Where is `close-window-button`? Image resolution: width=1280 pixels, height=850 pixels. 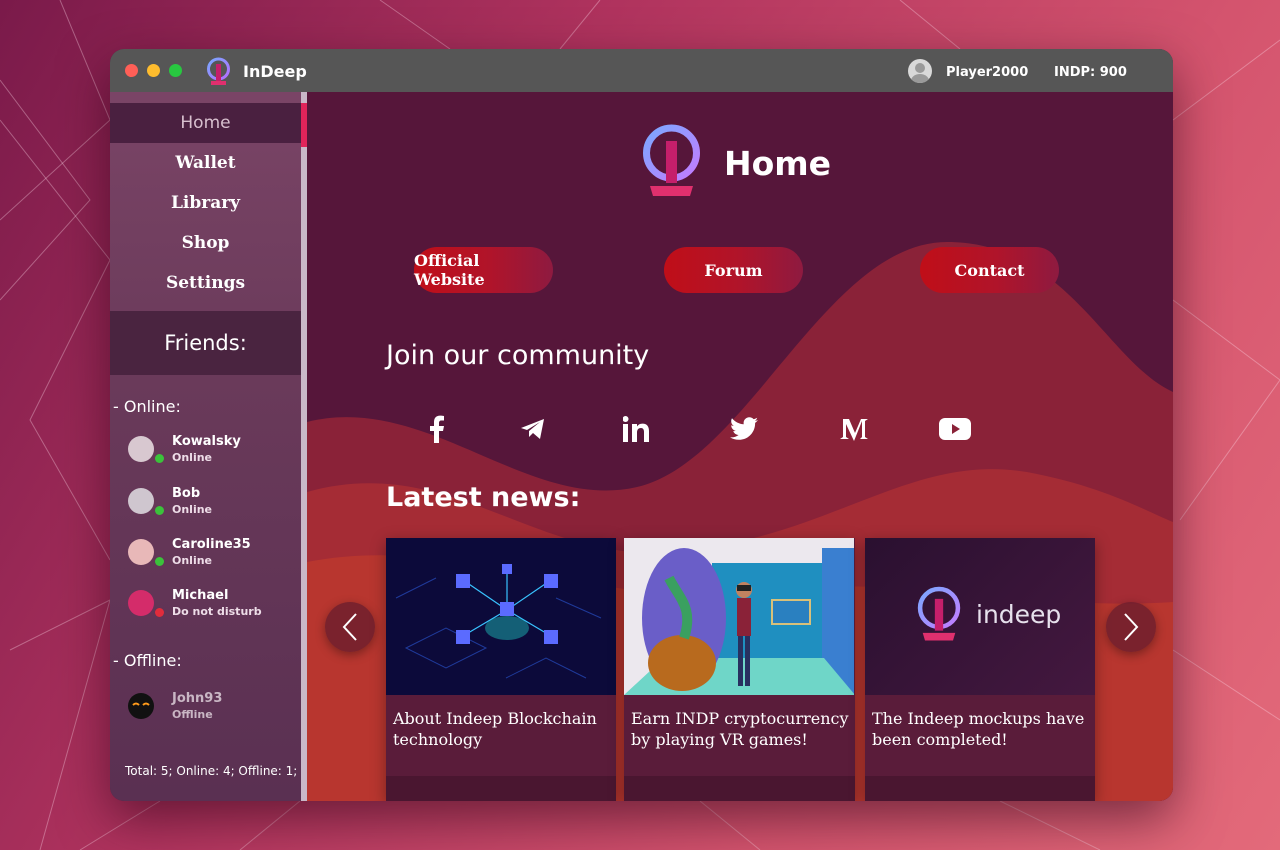
close-window-button is located at coordinates (131, 70).